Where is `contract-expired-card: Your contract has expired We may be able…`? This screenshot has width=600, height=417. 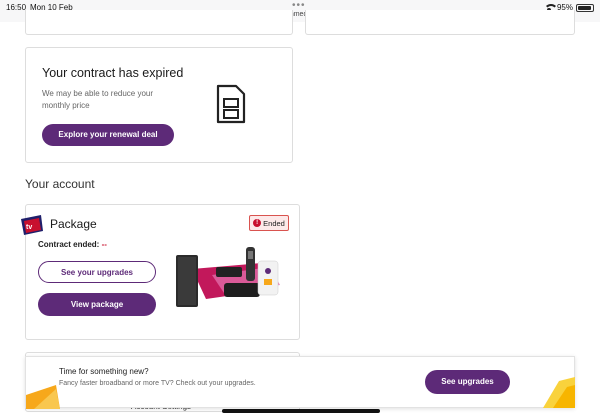 contract-expired-card: Your contract has expired We may be able… is located at coordinates (159, 105).